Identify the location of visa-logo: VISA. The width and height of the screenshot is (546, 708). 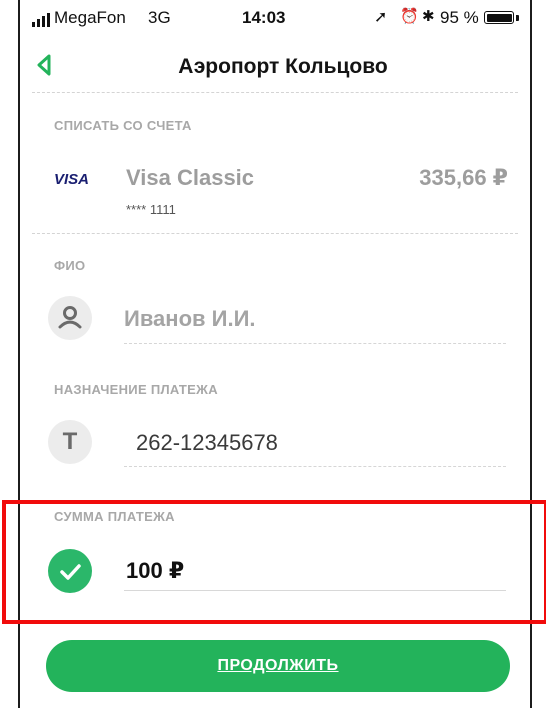
(72, 179).